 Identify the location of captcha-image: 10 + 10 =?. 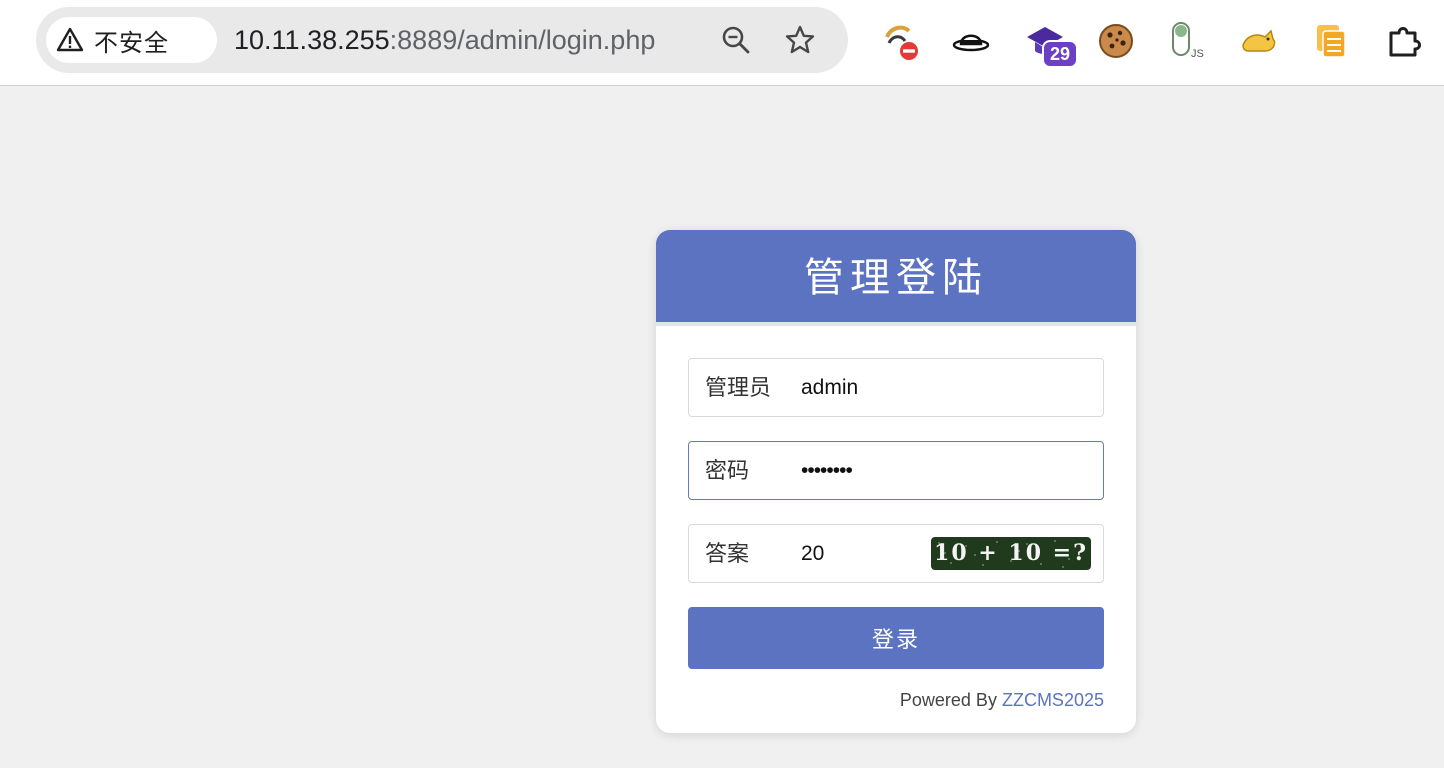
(1011, 553).